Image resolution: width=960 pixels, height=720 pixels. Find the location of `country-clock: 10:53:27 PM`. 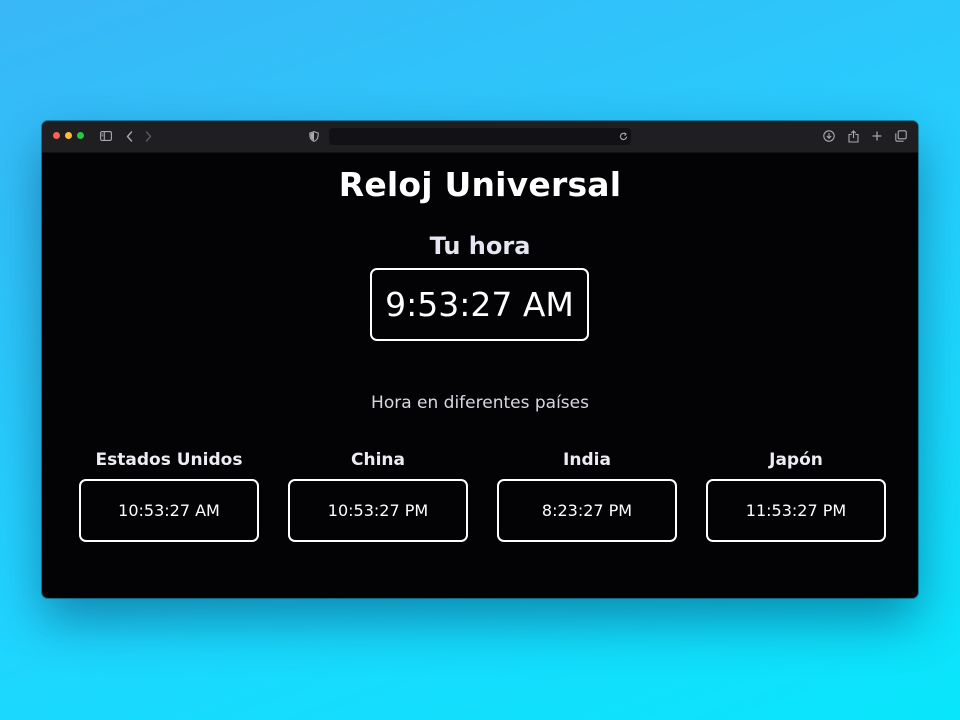

country-clock: 10:53:27 PM is located at coordinates (378, 510).